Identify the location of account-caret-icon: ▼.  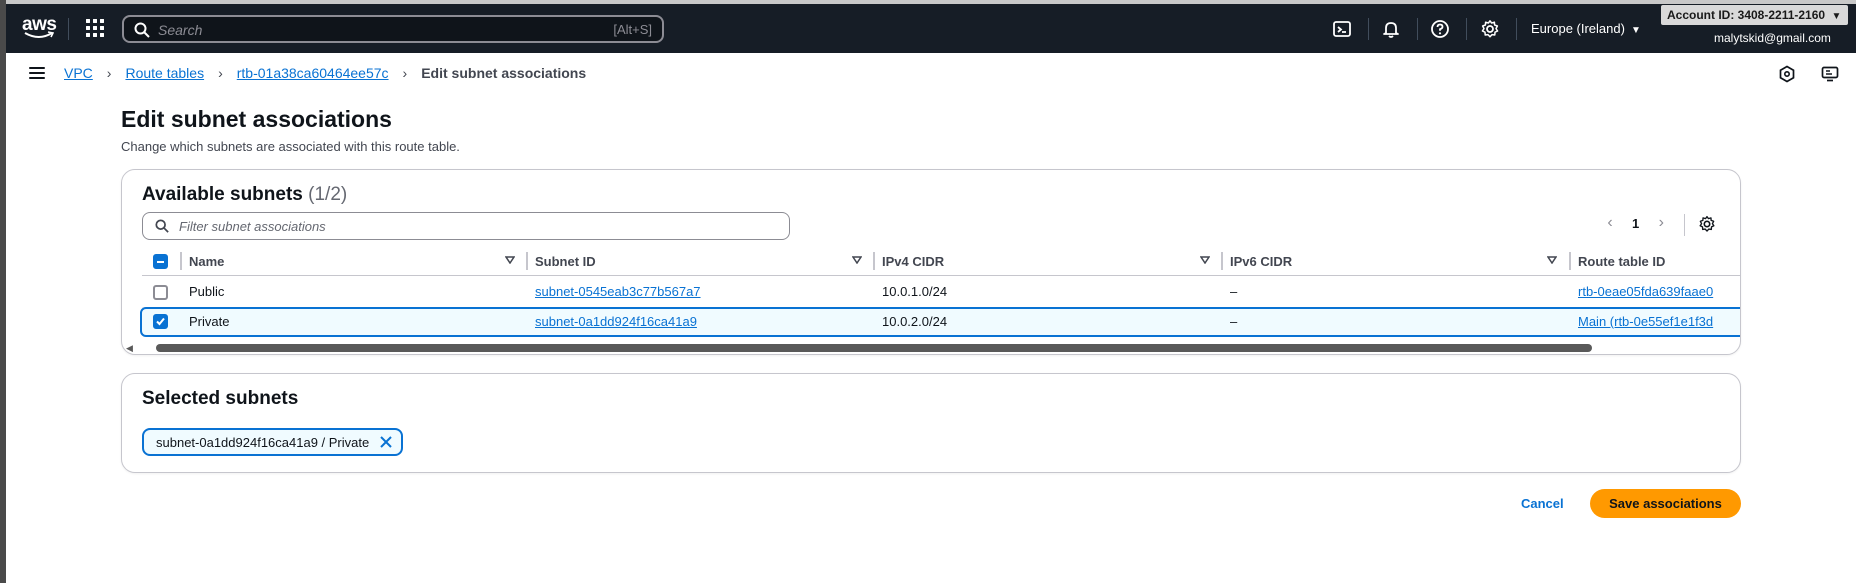
(1836, 16).